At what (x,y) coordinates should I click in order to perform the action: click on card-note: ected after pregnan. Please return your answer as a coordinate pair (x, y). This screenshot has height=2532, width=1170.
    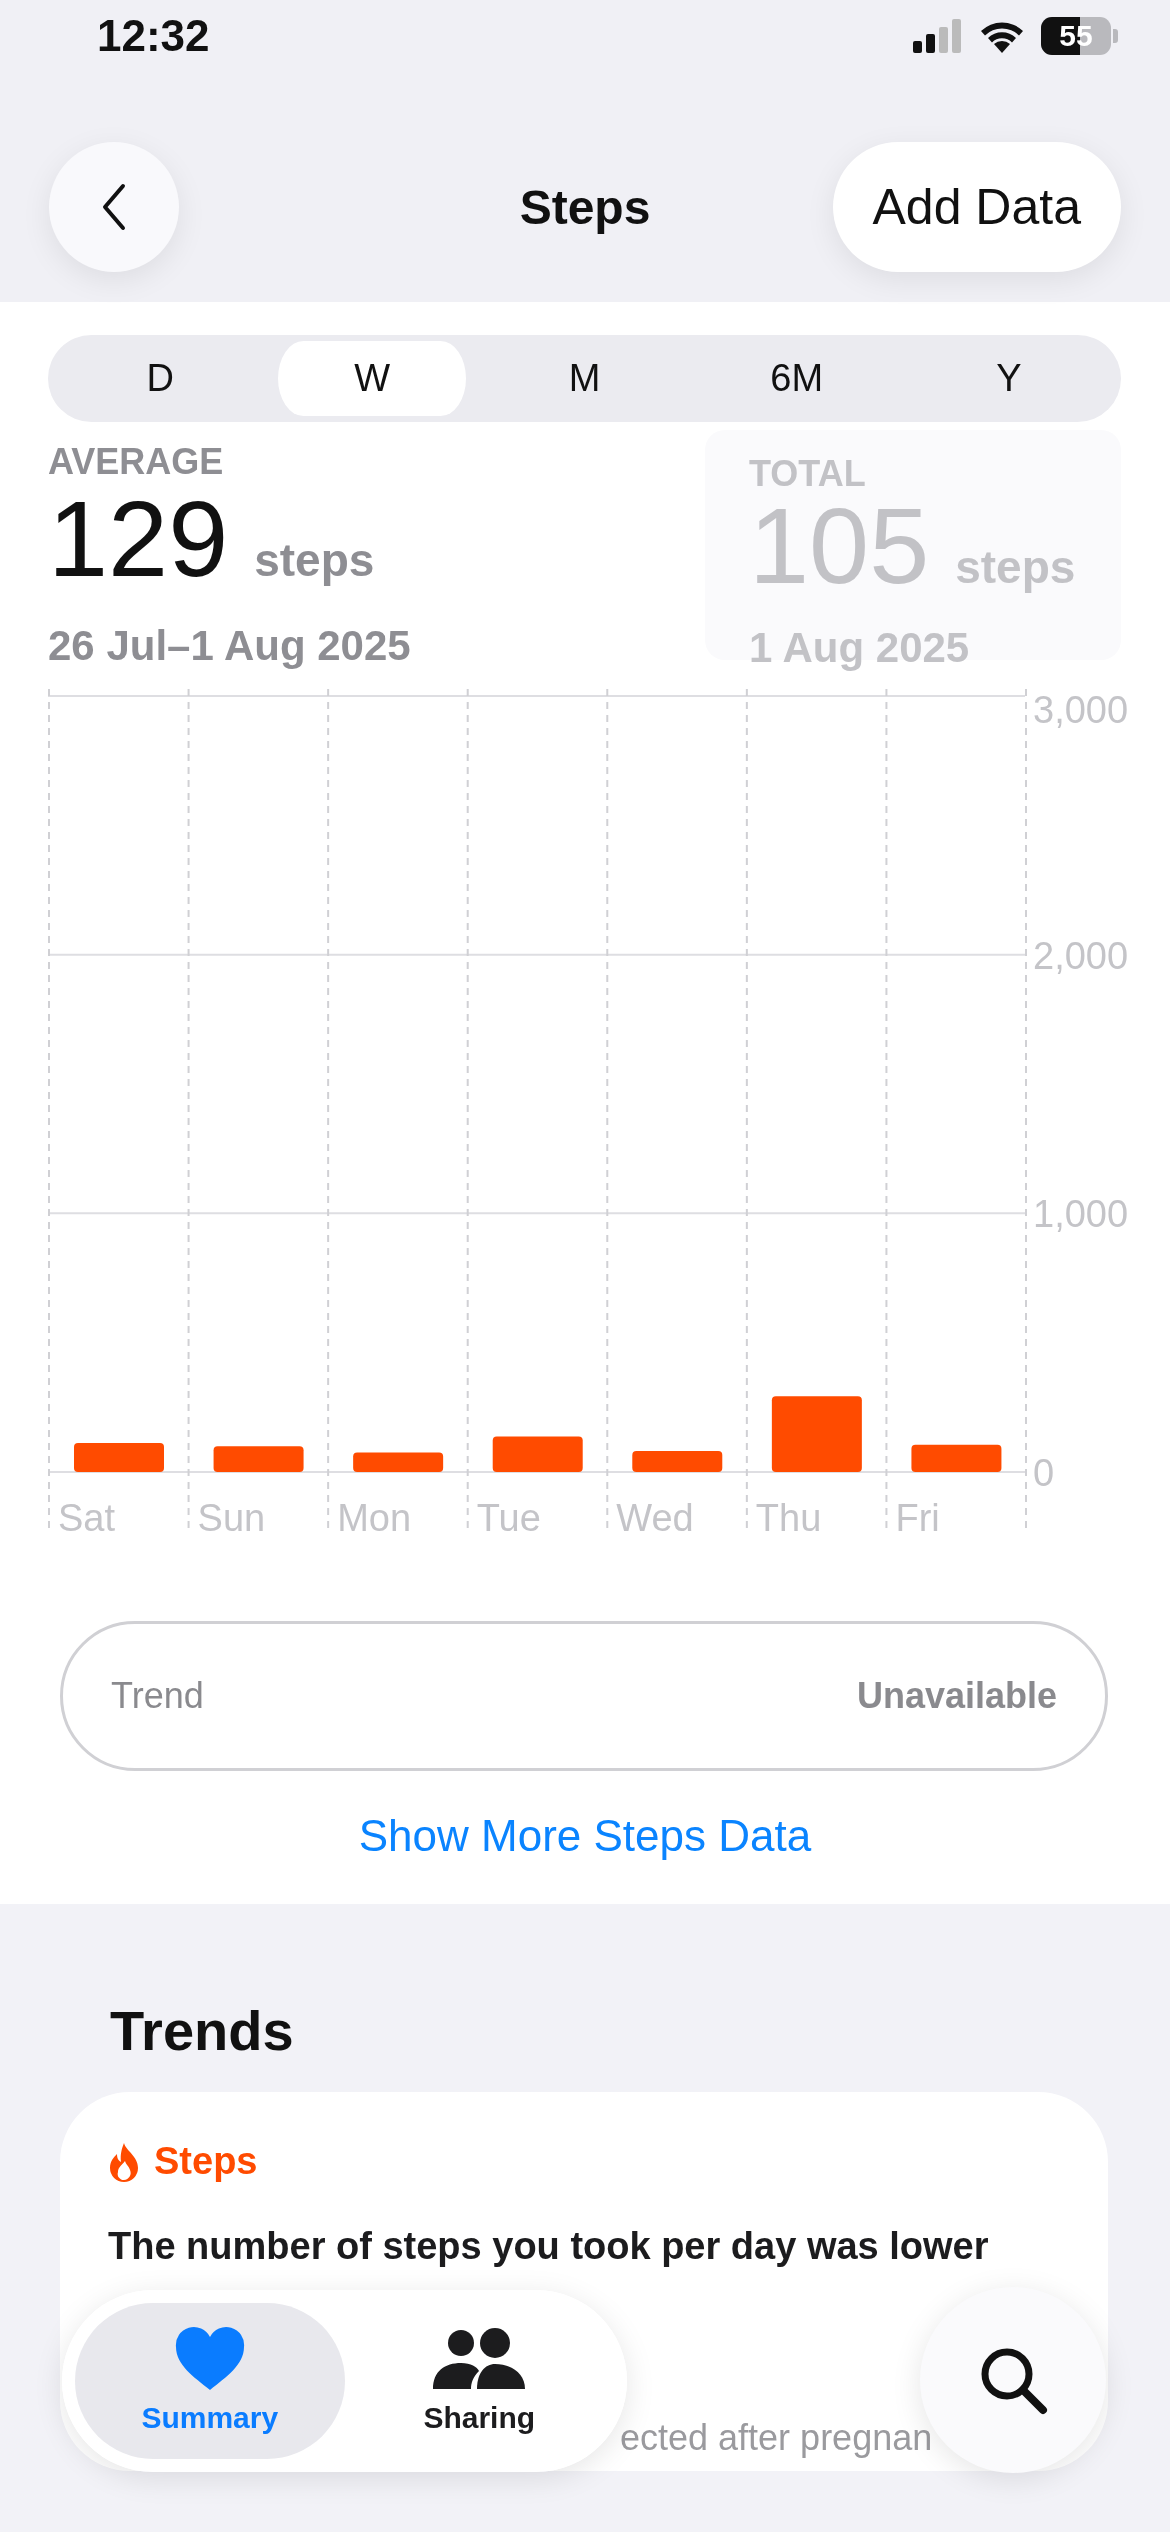
    Looking at the image, I should click on (776, 2438).